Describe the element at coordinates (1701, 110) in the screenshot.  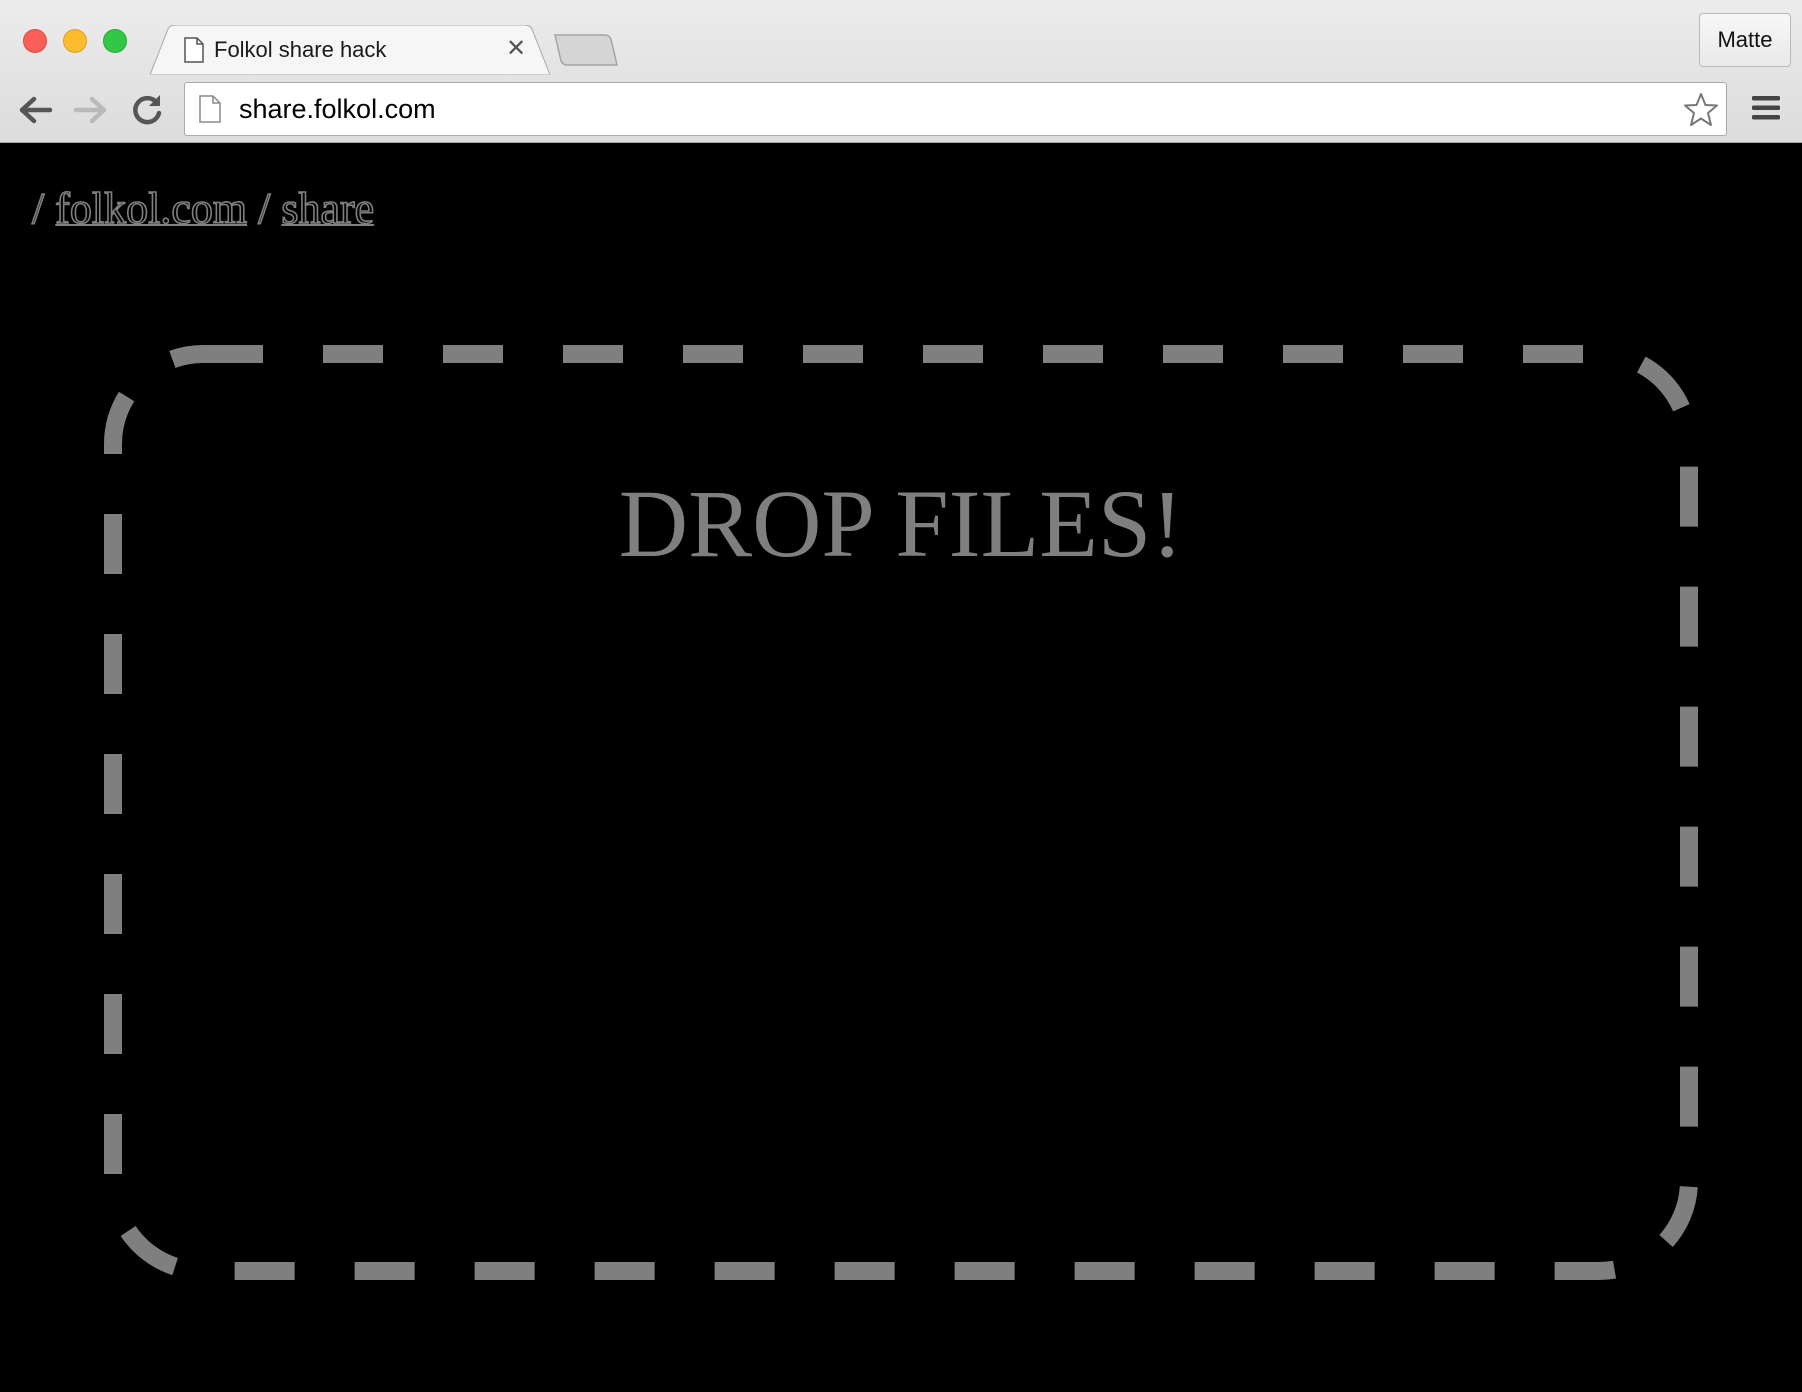
I see `star-icon` at that location.